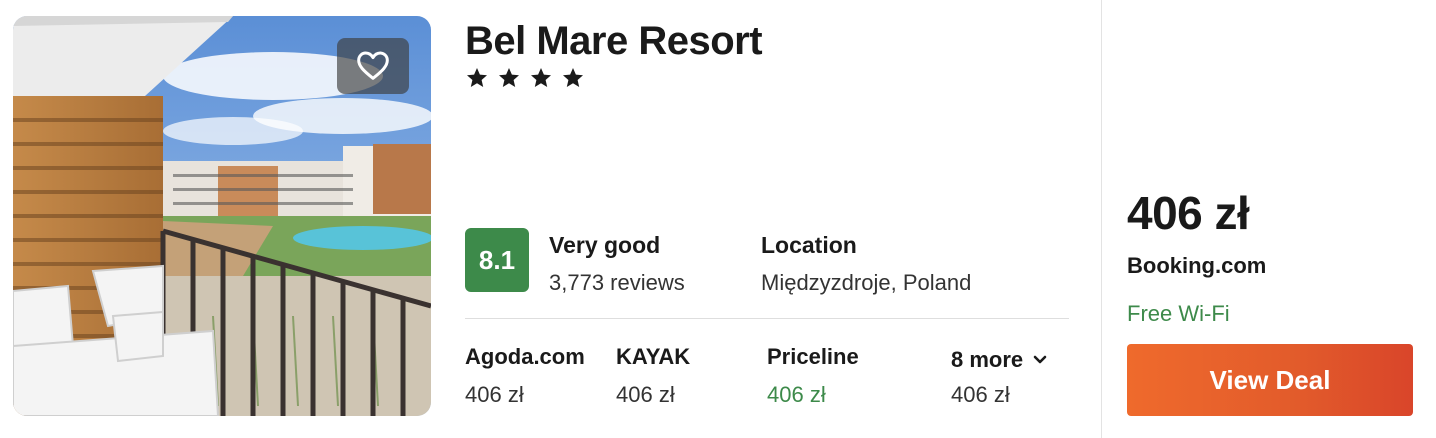  I want to click on favorite-button, so click(373, 66).